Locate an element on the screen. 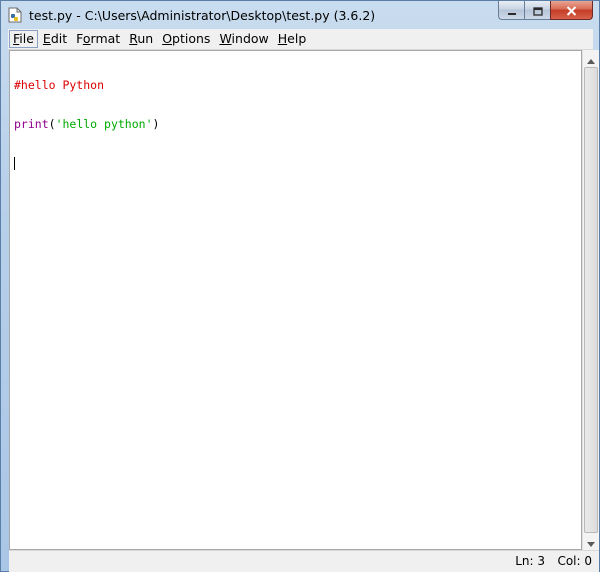 The width and height of the screenshot is (600, 572). code-line-1: #hello Python is located at coordinates (86, 85).